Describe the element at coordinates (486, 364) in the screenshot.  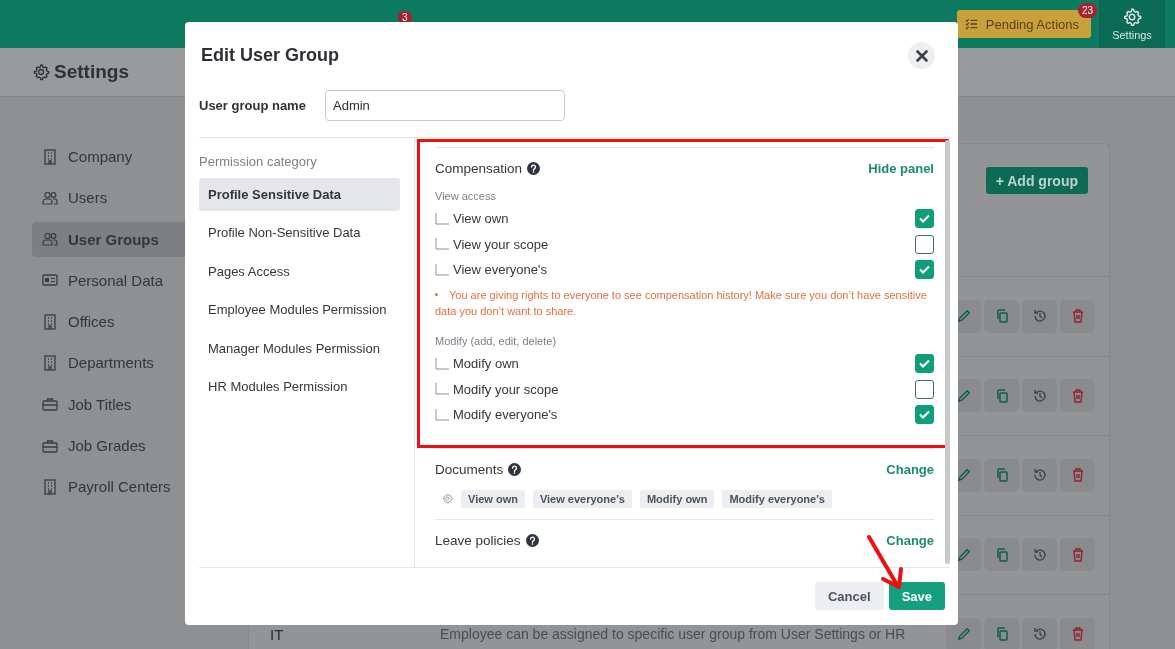
I see `permission-label: Modify own` at that location.